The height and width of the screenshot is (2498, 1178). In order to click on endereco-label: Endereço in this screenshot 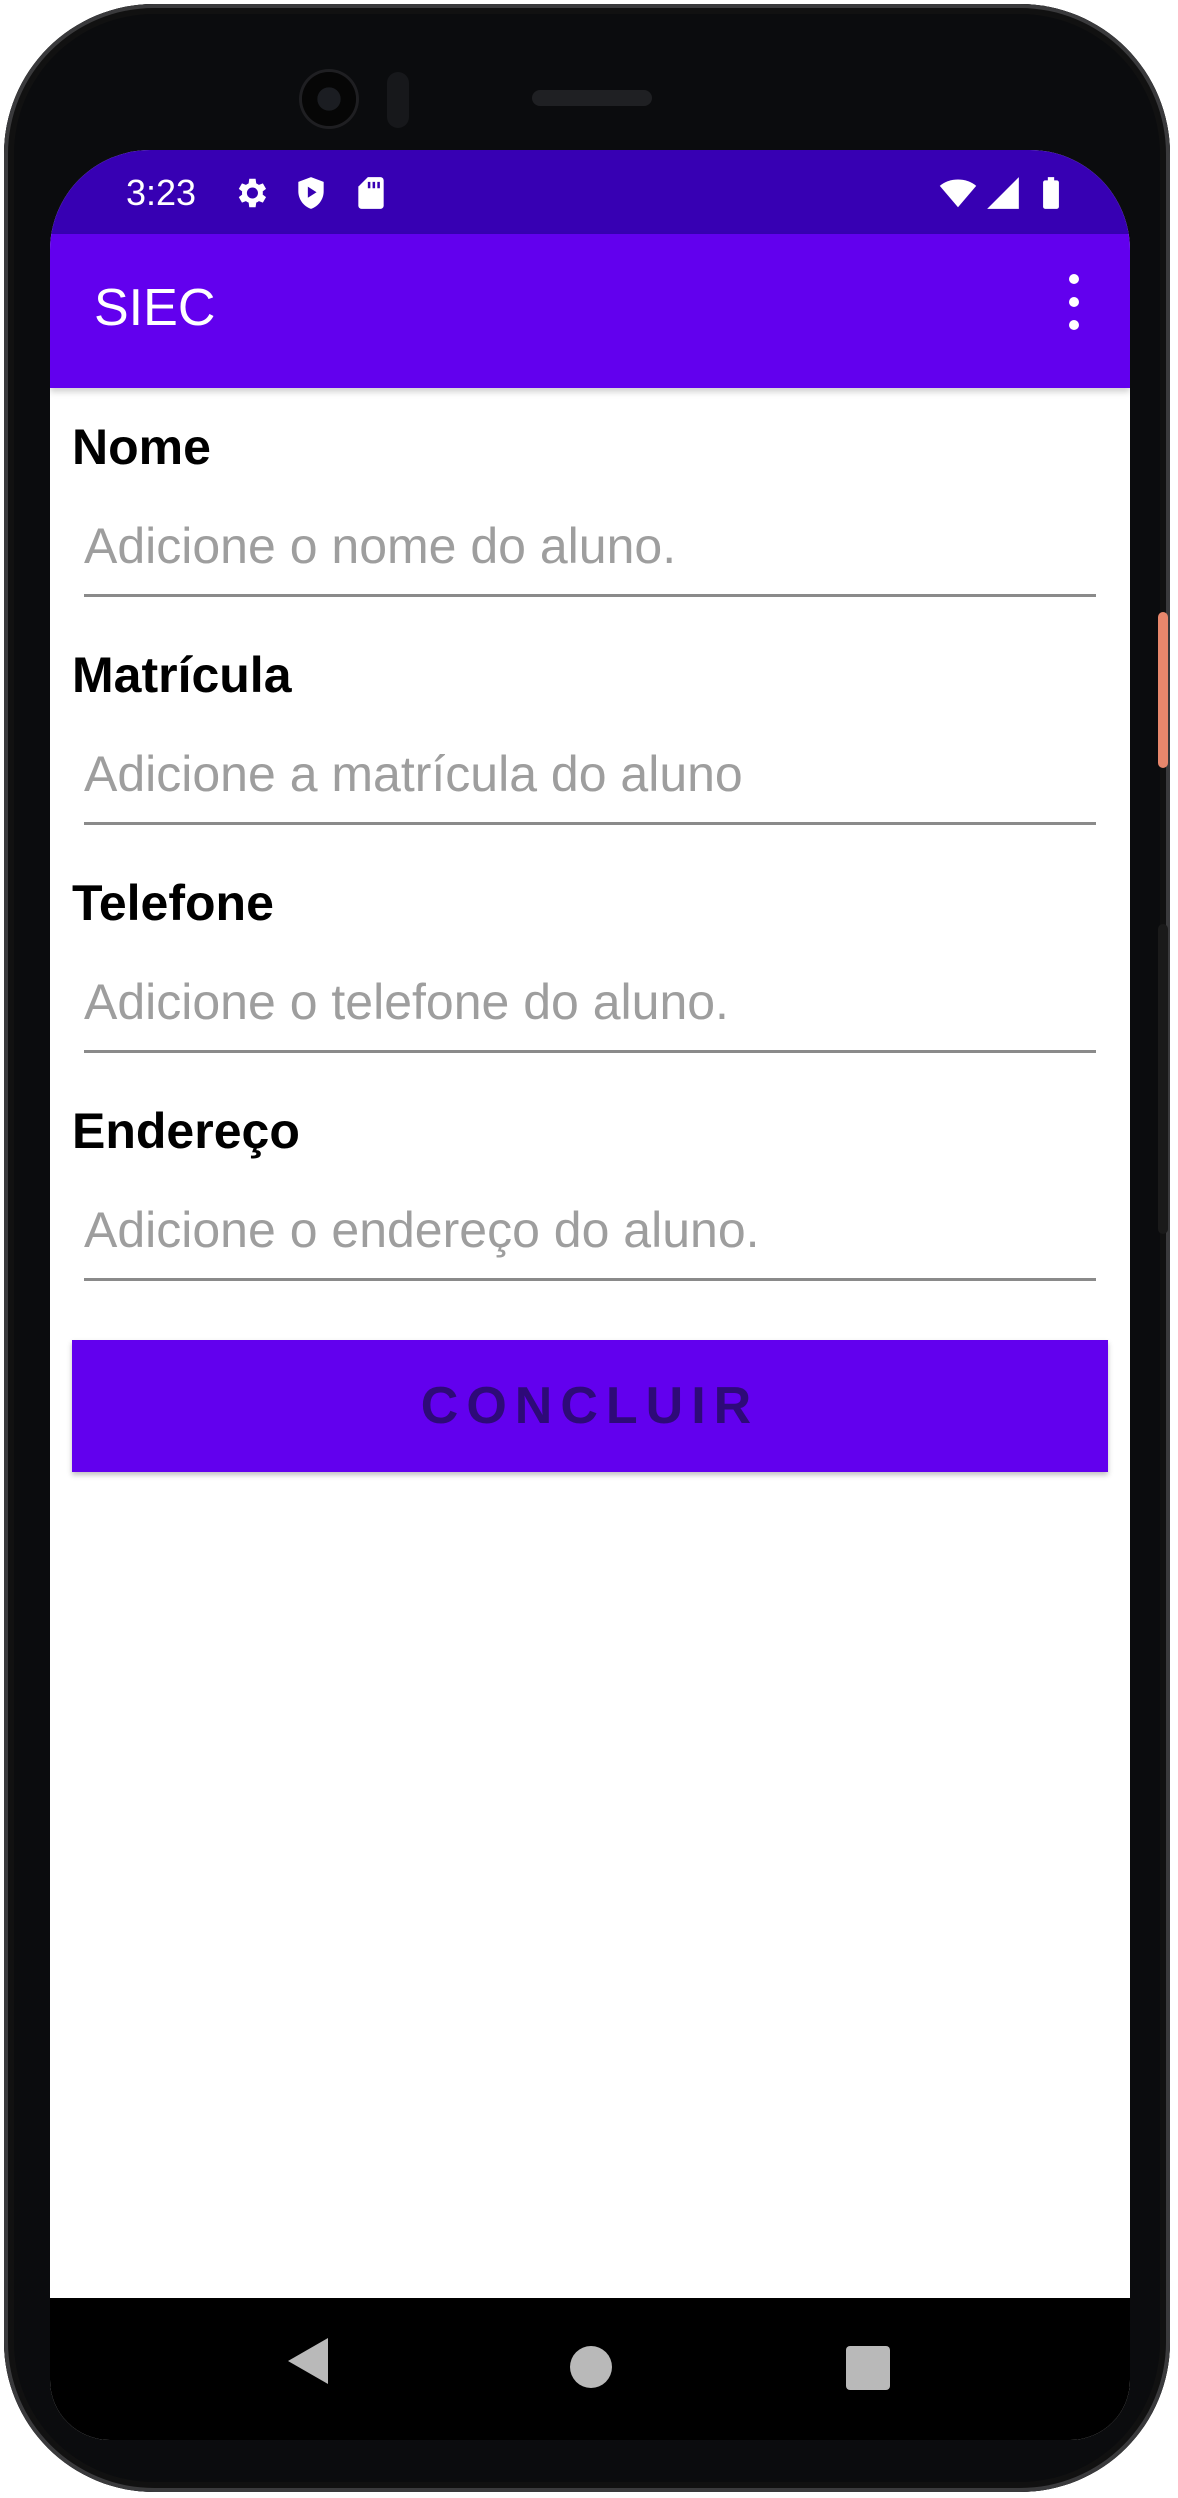, I will do `click(186, 1131)`.